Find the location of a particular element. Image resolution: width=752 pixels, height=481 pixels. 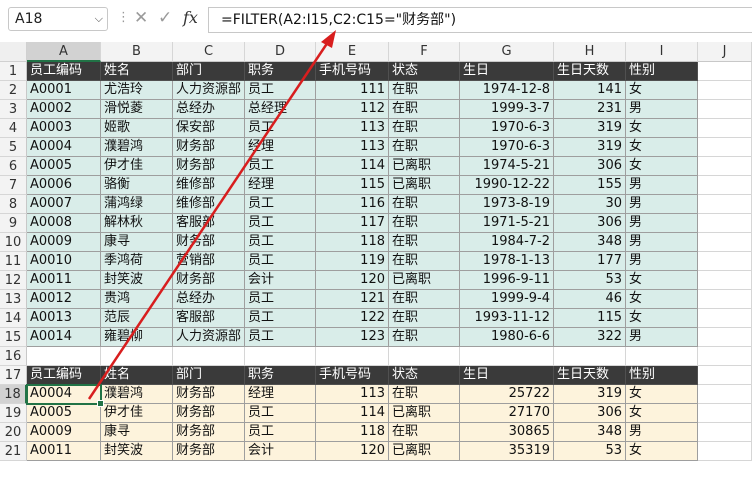

source-row-cell: A0008 is located at coordinates (64, 223).